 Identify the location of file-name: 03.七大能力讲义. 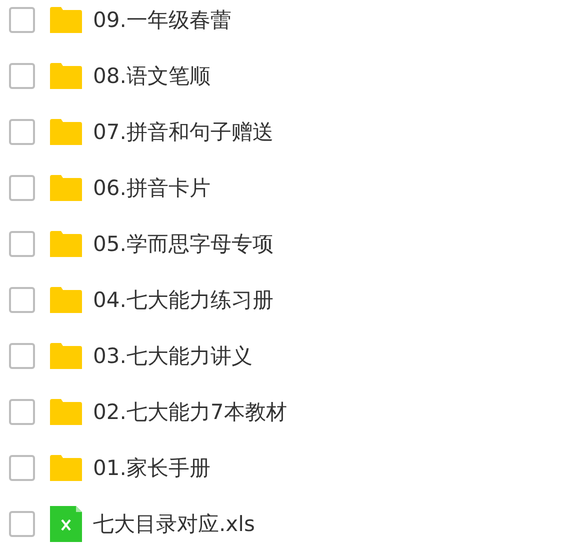
(172, 356).